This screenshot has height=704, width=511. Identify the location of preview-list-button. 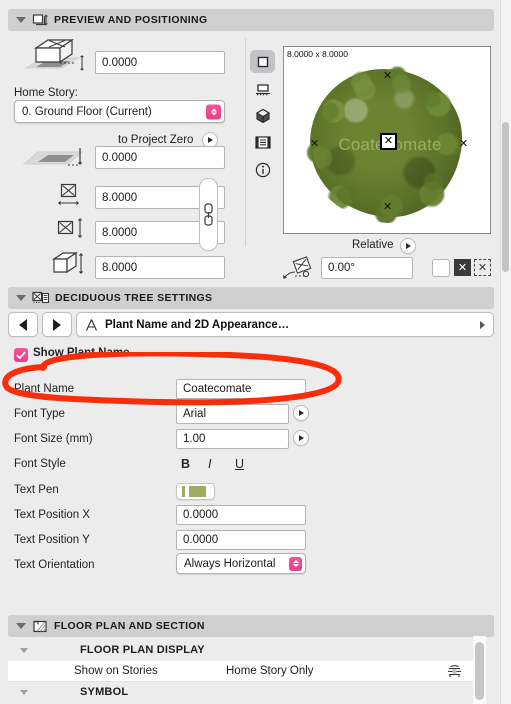
(262, 142).